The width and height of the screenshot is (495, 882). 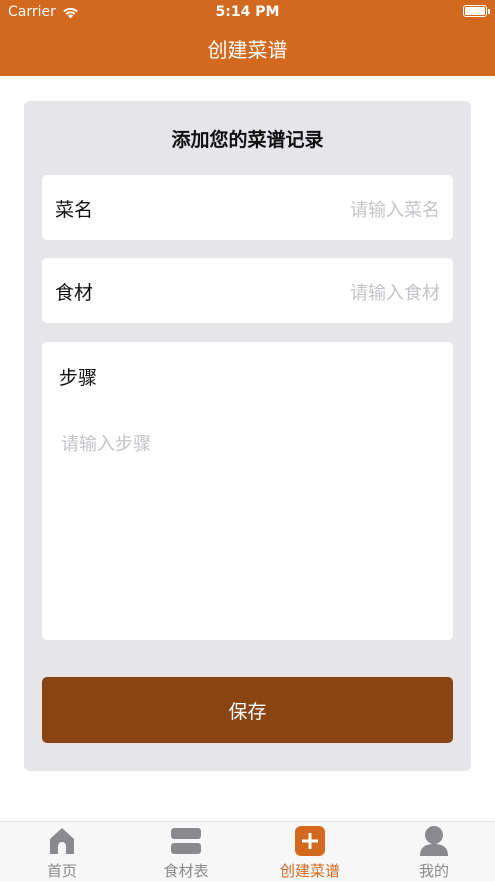 I want to click on home-icon, so click(x=62, y=841).